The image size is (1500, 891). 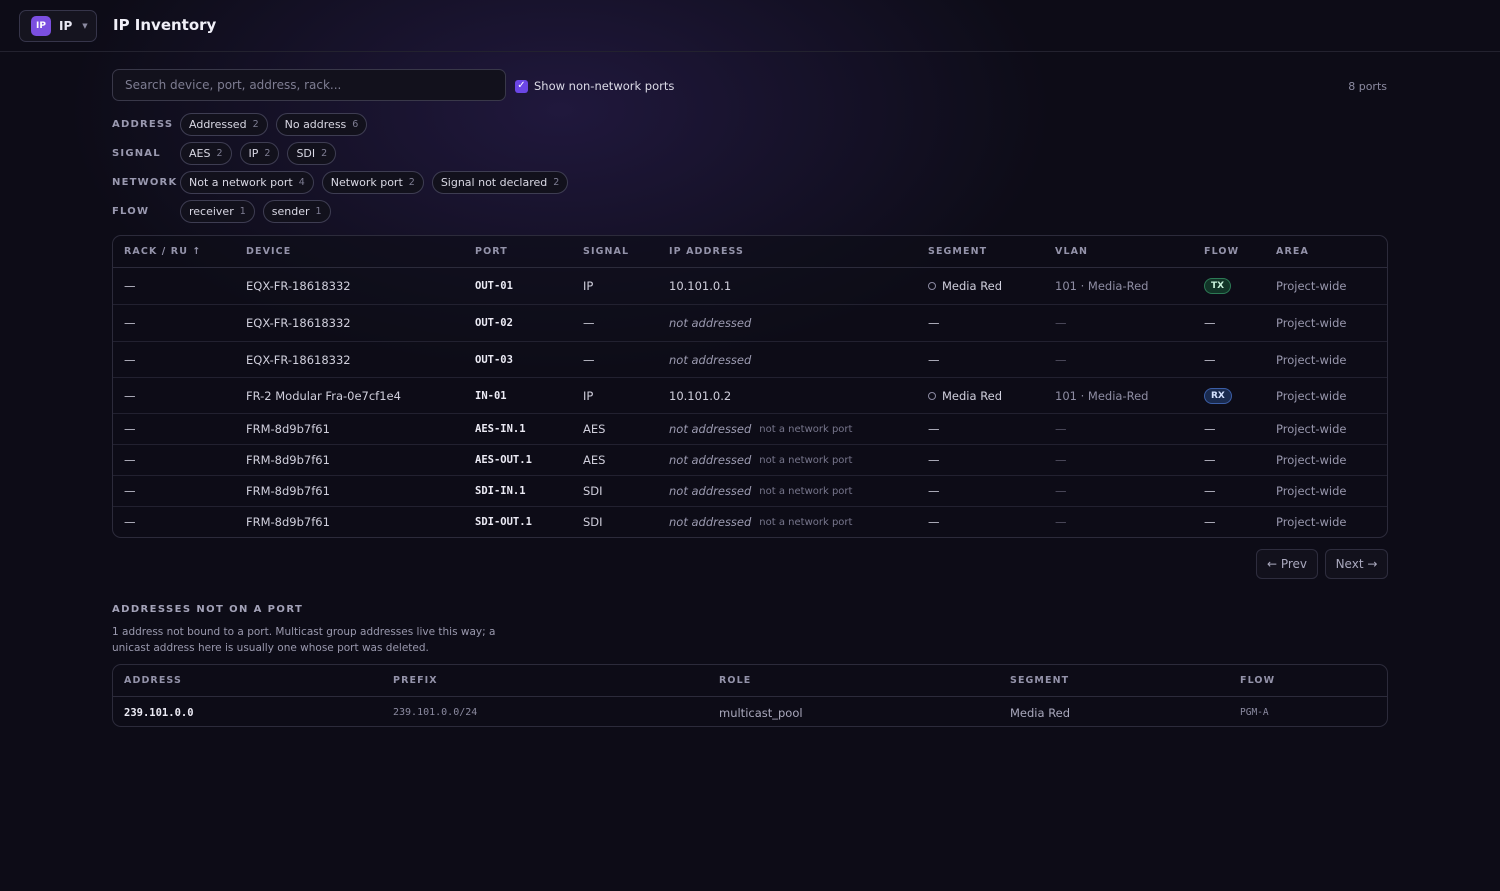 I want to click on chip-label: IP, so click(x=253, y=153).